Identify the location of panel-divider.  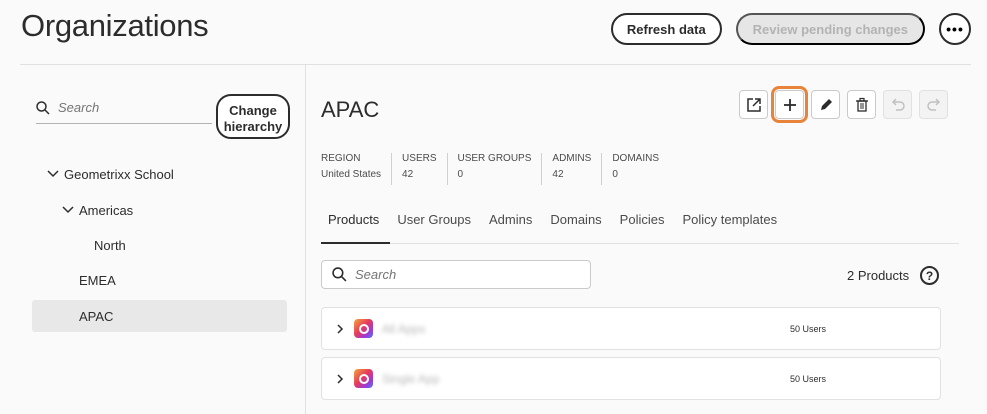
(305, 239).